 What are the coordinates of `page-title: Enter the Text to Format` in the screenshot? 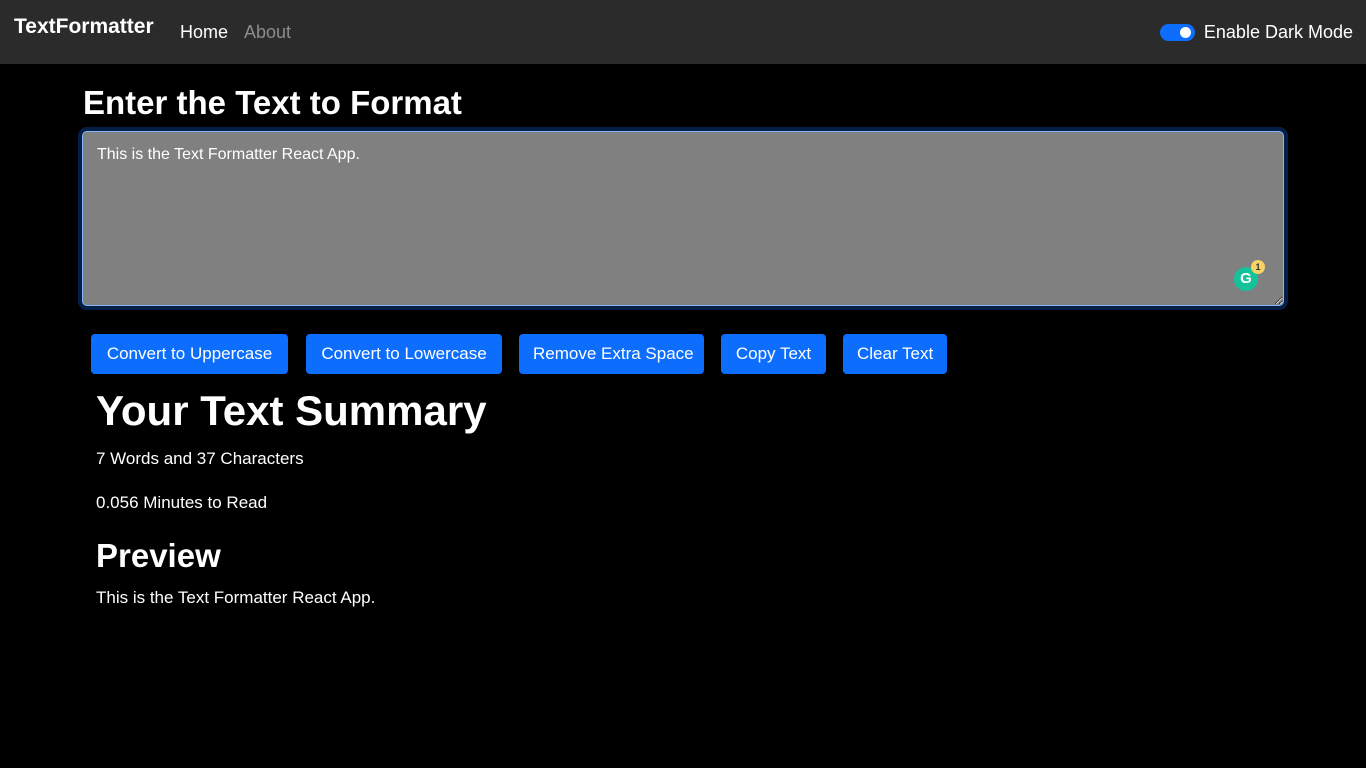 It's located at (272, 102).